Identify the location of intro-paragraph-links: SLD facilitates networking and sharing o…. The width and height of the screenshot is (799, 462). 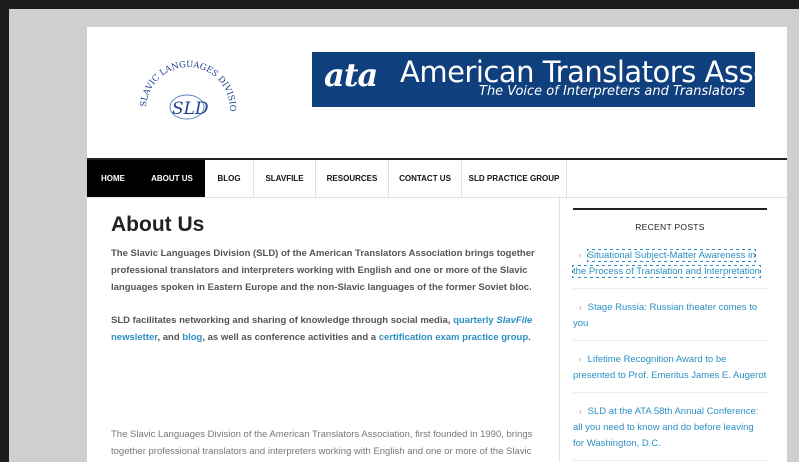
(326, 329).